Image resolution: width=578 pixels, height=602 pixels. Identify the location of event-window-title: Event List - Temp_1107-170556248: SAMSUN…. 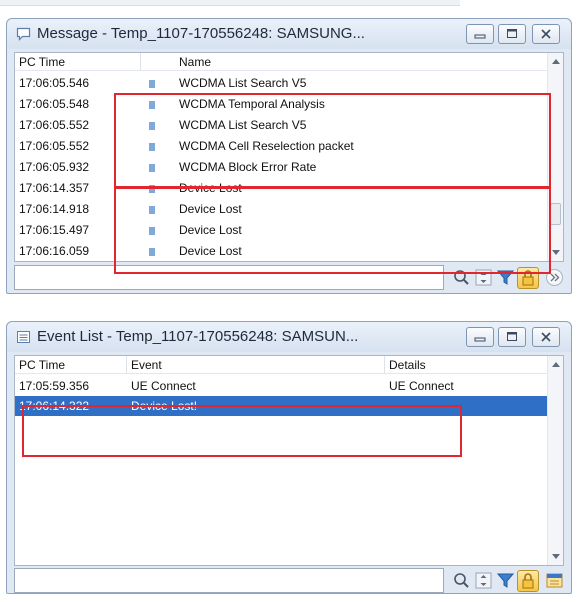
(198, 336).